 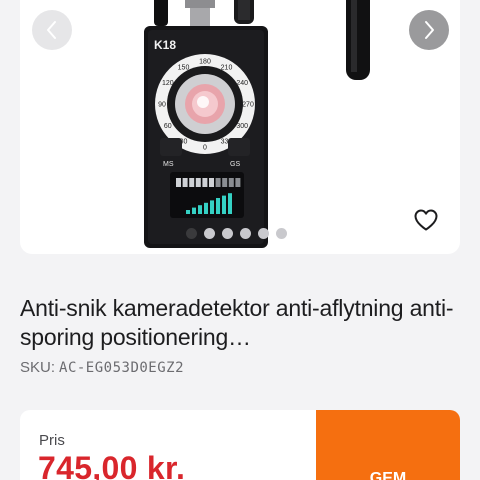 I want to click on chevron-left-icon, so click(x=51, y=30).